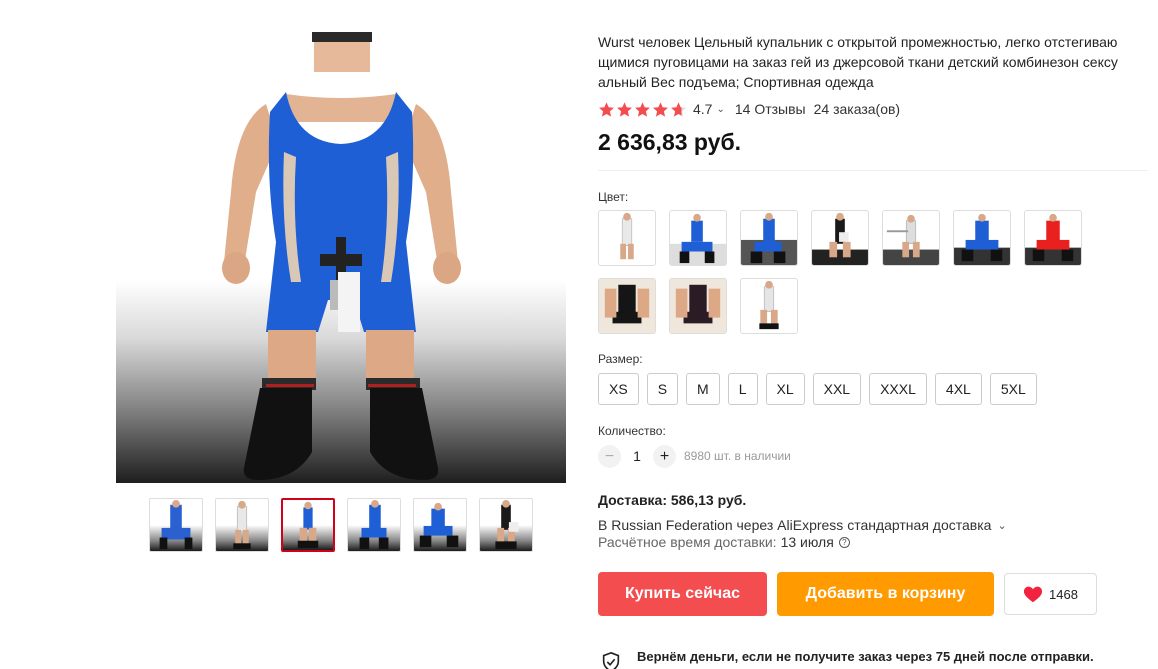 This screenshot has width=1158, height=669. Describe the element at coordinates (737, 456) in the screenshot. I see `stock-count: 8980 шт. в наличии` at that location.